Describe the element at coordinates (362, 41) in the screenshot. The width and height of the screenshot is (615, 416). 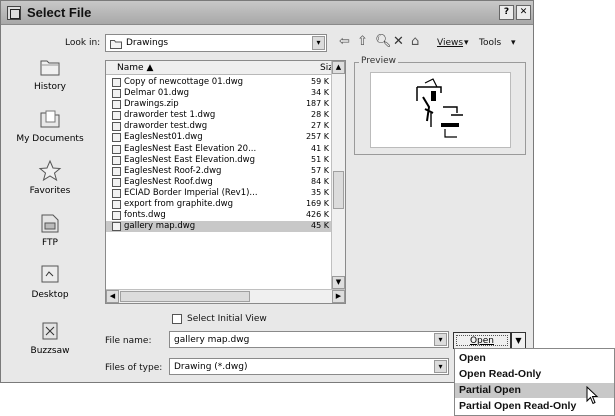
I see `up-folder-icon: ⇧` at that location.